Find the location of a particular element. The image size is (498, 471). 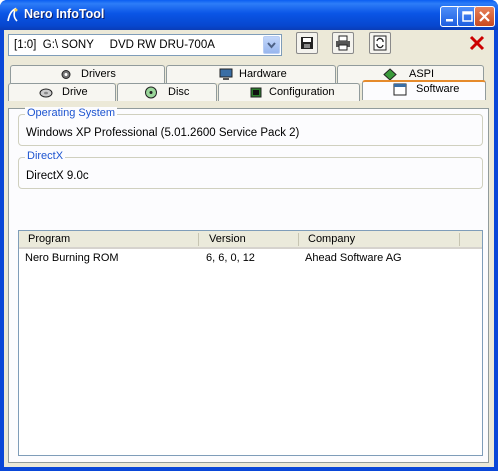

tab-drive-label: Drive is located at coordinates (75, 92).